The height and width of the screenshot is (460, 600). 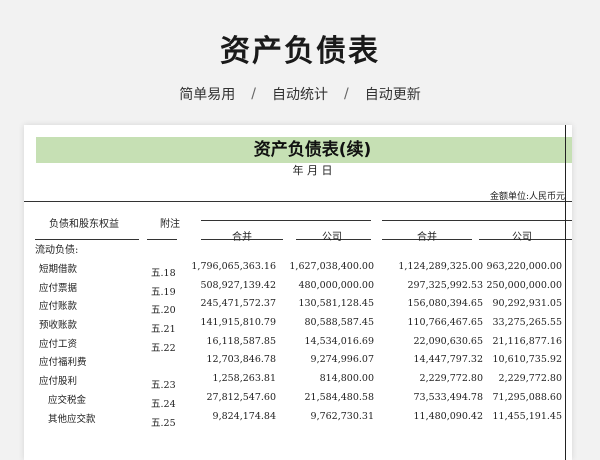 What do you see at coordinates (244, 378) in the screenshot?
I see `amount-cell: 1,258,263.81` at bounding box center [244, 378].